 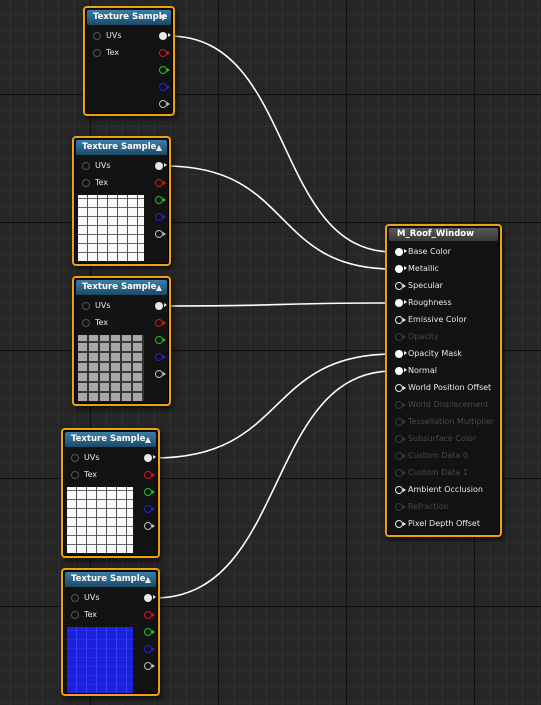 I want to click on material-input-base-color: Base Color, so click(x=445, y=252).